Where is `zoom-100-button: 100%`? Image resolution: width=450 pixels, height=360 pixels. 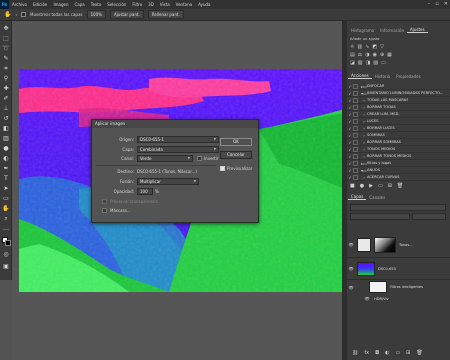
zoom-100-button: 100% is located at coordinates (96, 14).